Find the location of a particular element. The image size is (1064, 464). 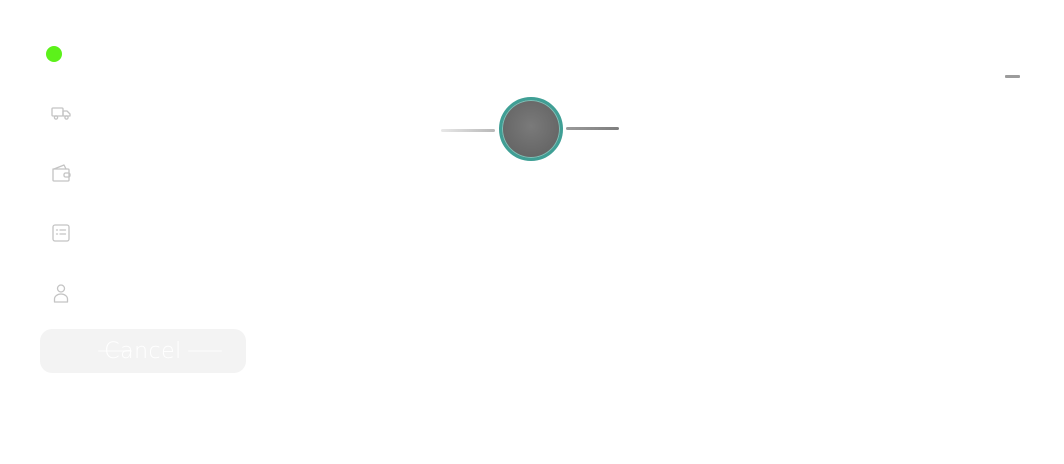

stepper-connector-right is located at coordinates (592, 128).